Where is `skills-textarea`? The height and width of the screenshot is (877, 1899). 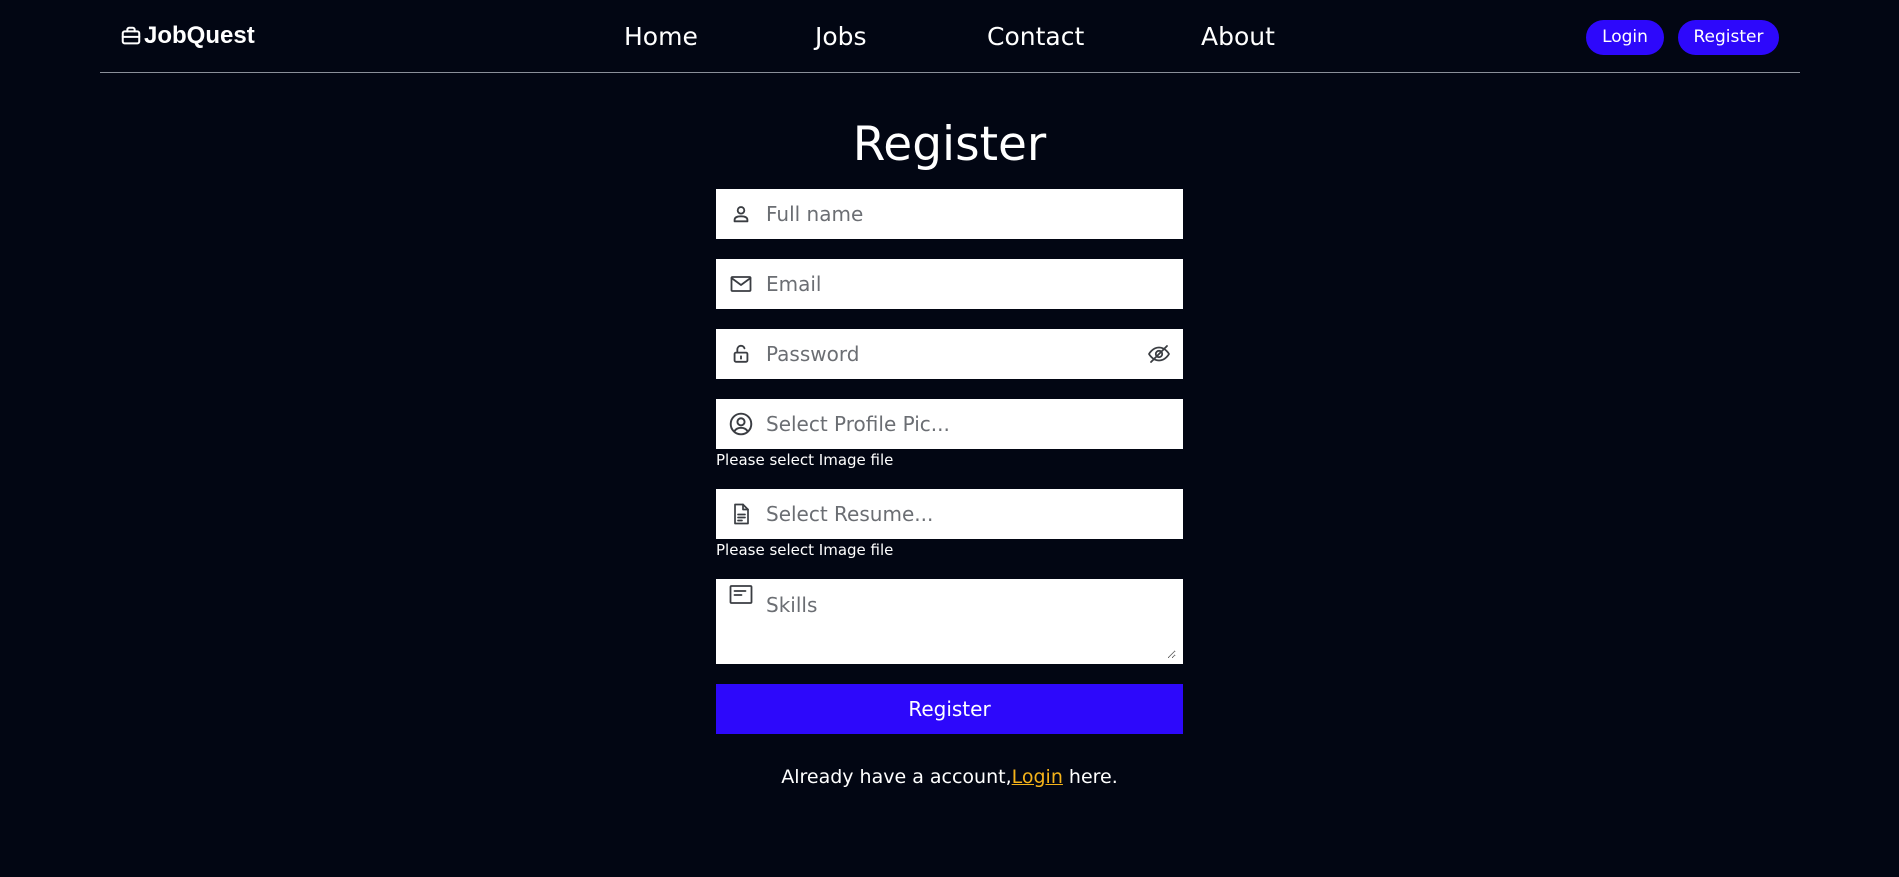 skills-textarea is located at coordinates (971, 623).